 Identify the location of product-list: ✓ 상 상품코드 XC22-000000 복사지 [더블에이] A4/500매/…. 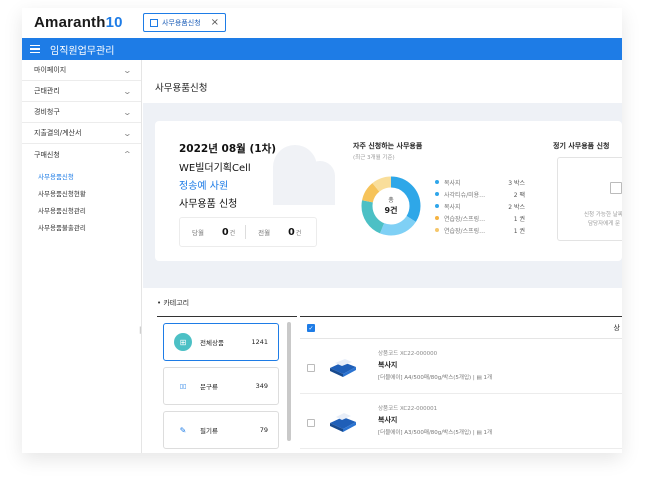
(461, 384).